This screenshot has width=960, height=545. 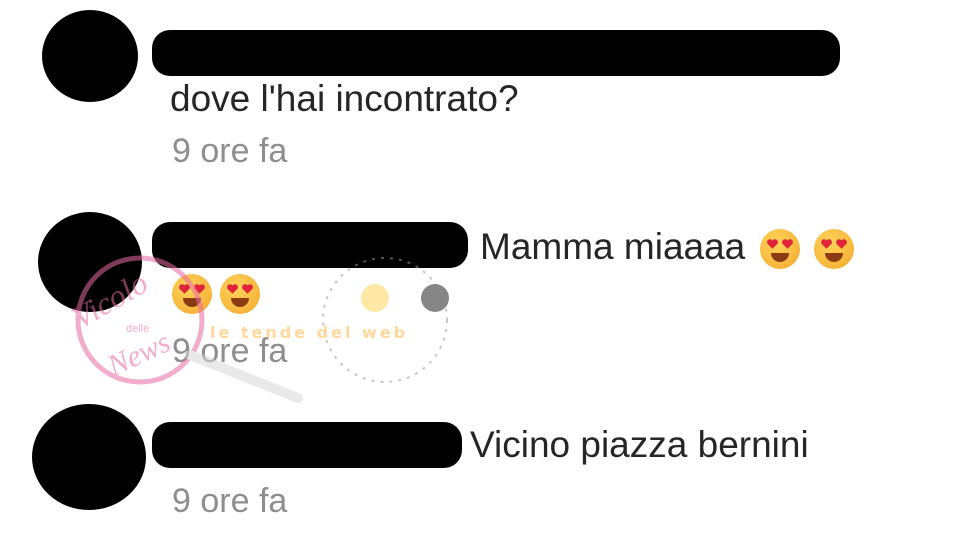 What do you see at coordinates (639, 444) in the screenshot?
I see `comment-text: Vicino piazza bernini` at bounding box center [639, 444].